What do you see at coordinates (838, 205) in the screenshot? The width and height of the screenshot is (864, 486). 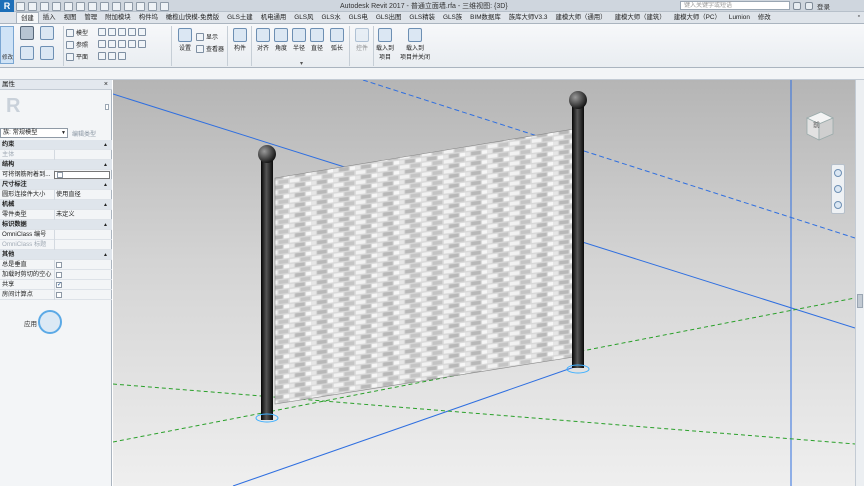 I see `pan-icon` at bounding box center [838, 205].